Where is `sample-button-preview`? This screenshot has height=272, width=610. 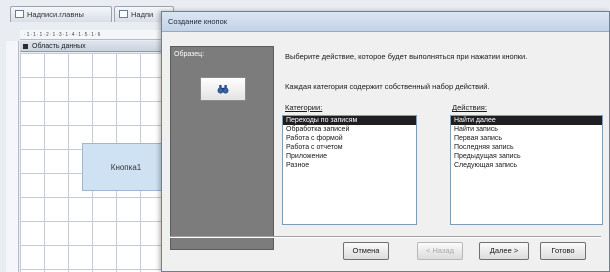
sample-button-preview is located at coordinates (223, 89).